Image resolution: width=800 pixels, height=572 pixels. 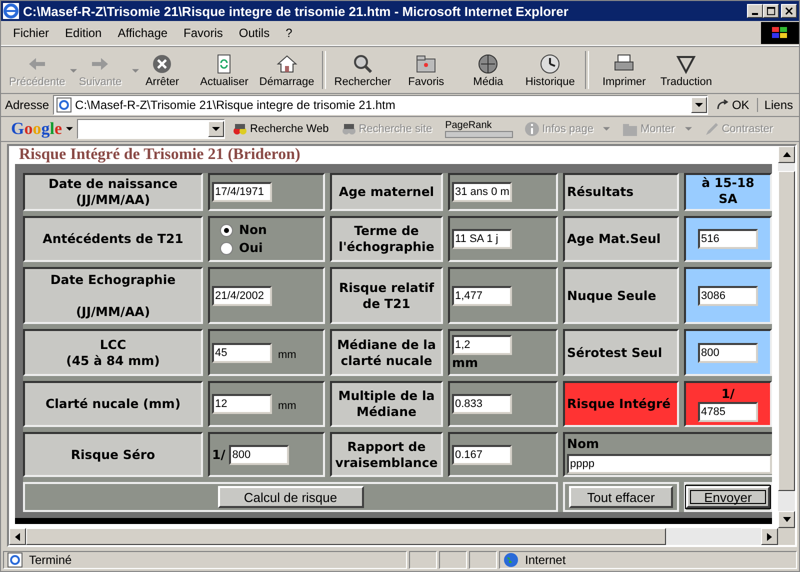 I want to click on result-label: Age Mat.Seul, so click(x=621, y=239).